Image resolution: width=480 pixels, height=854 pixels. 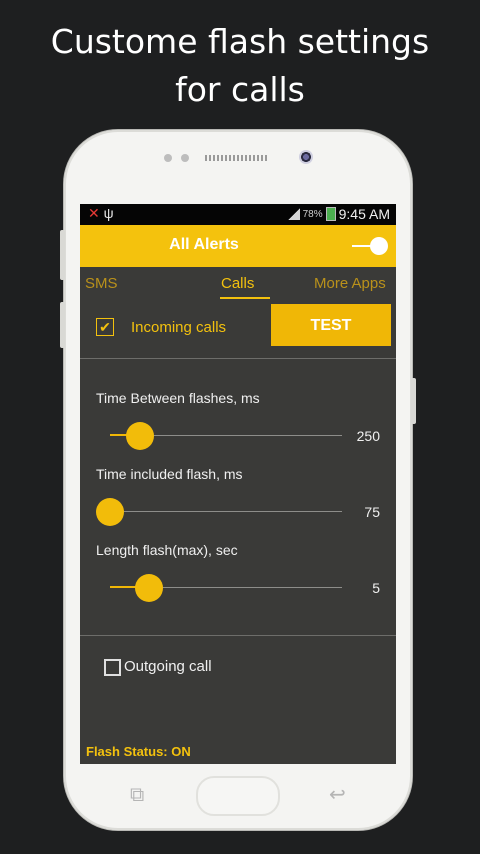 I want to click on tab-bar: SMS Calls More Apps, so click(x=238, y=284).